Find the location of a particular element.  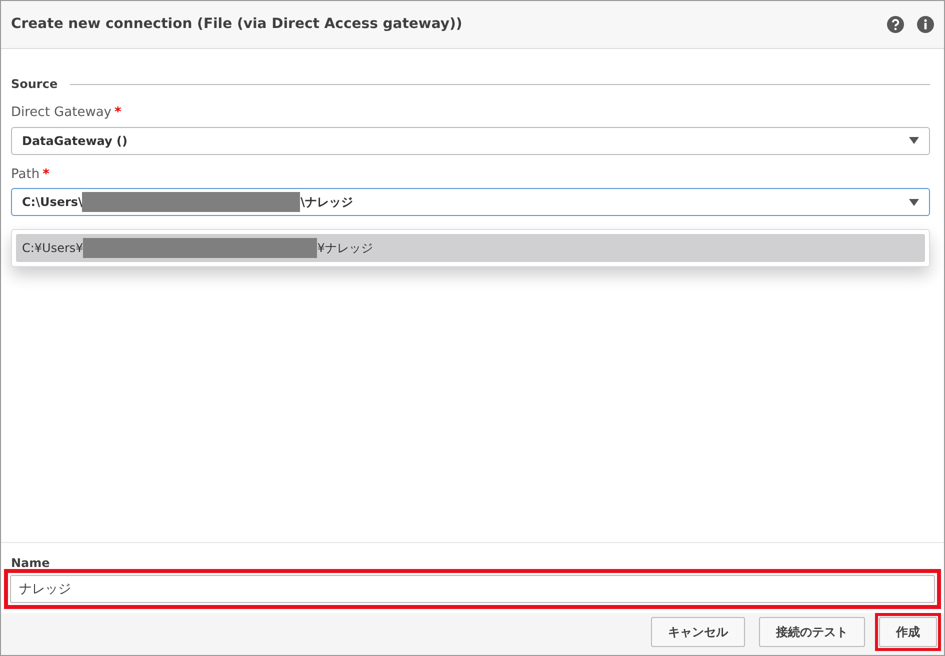

field-label: Direct Gateway is located at coordinates (61, 112).